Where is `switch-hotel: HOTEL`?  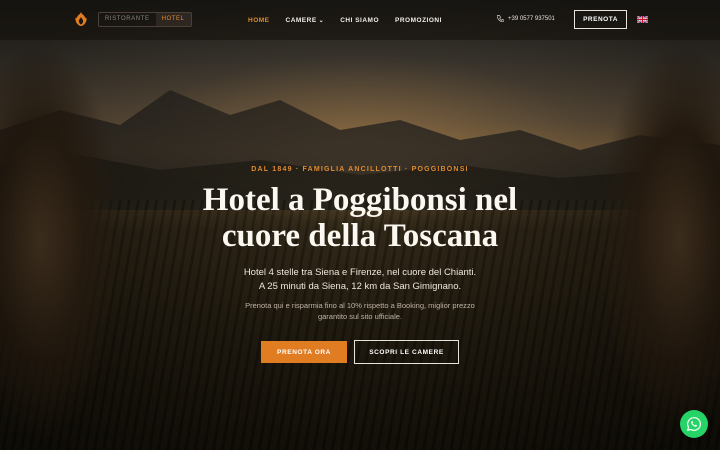
switch-hotel: HOTEL is located at coordinates (173, 19).